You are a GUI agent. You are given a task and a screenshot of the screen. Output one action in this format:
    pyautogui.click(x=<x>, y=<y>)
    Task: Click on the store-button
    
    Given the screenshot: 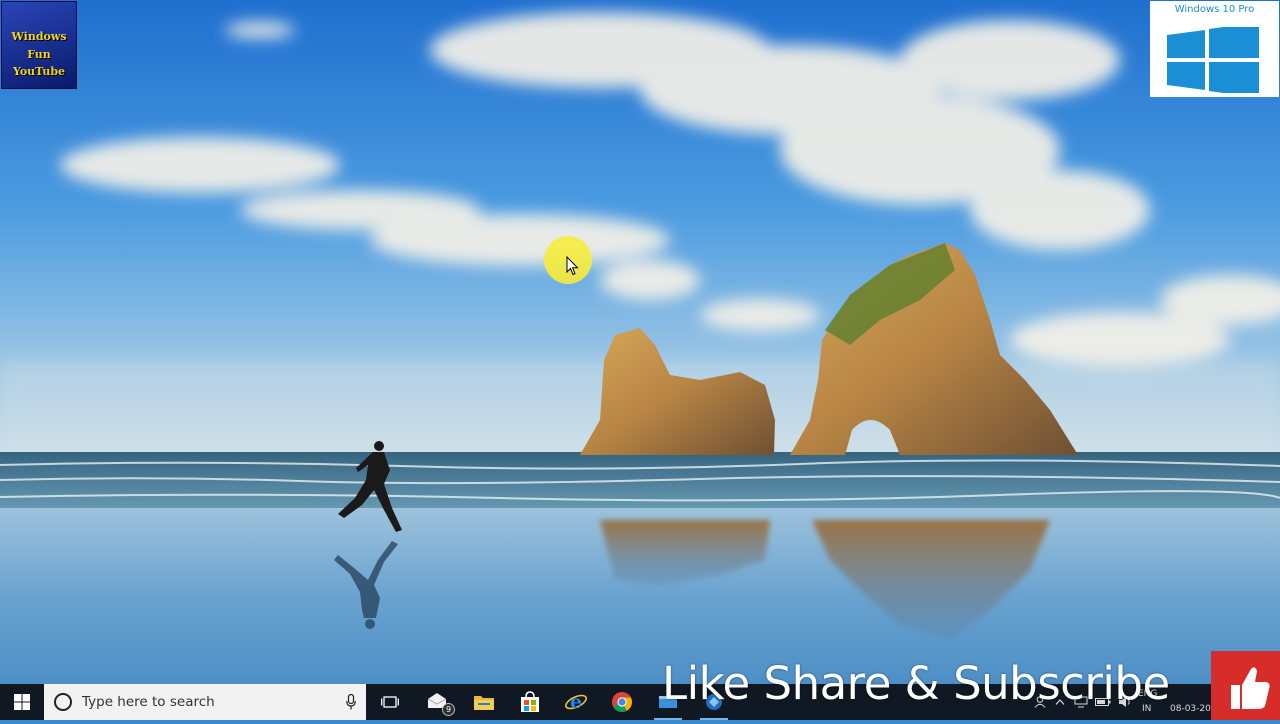 What is the action you would take?
    pyautogui.click(x=530, y=702)
    